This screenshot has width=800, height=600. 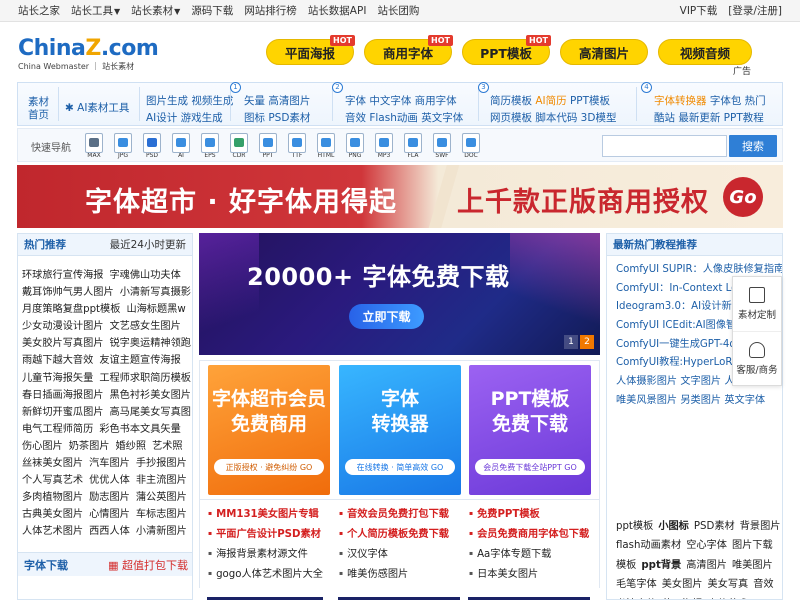 What do you see at coordinates (757, 304) in the screenshot?
I see `custom-material-button: 素材定制` at bounding box center [757, 304].